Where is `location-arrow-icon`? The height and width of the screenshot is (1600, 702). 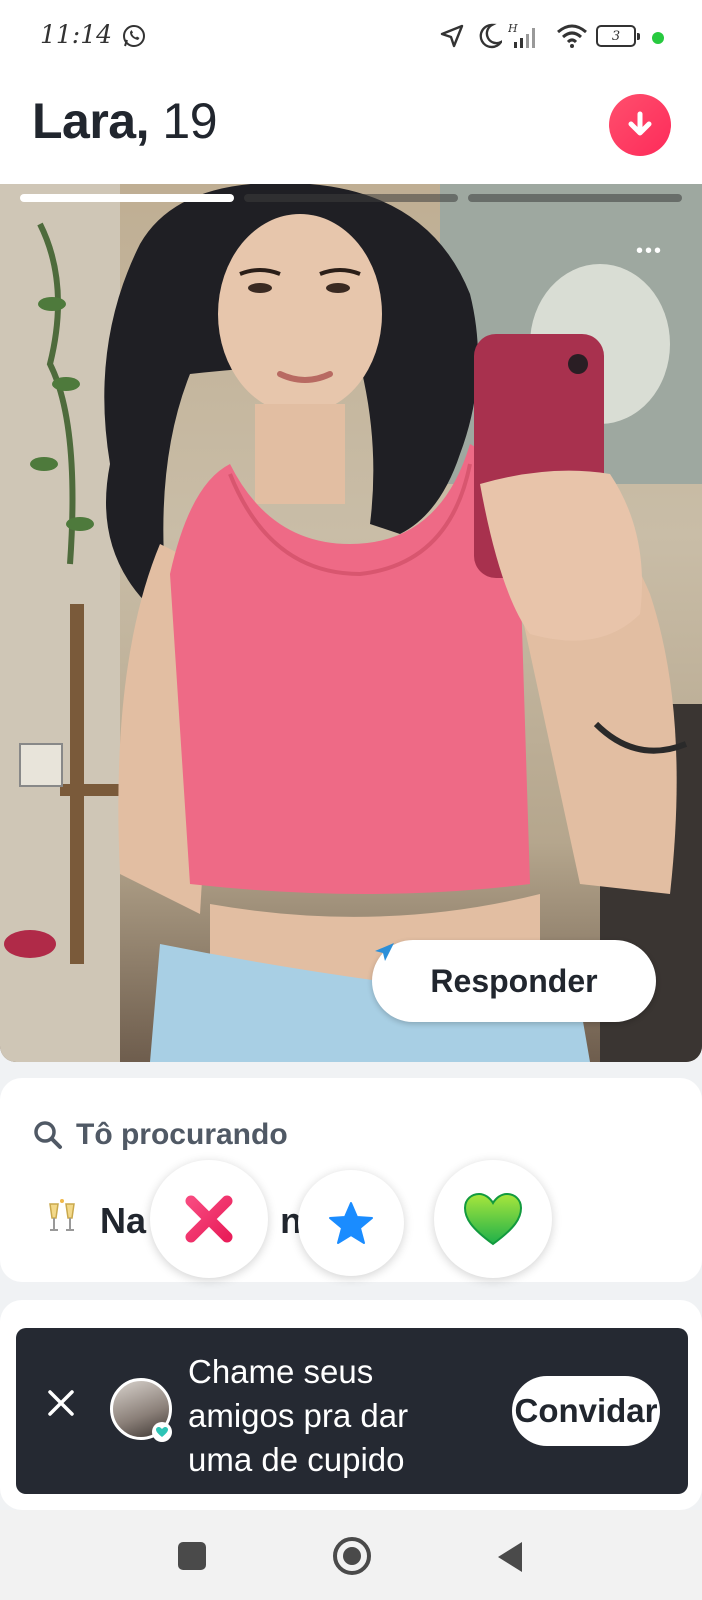
location-arrow-icon is located at coordinates (452, 38).